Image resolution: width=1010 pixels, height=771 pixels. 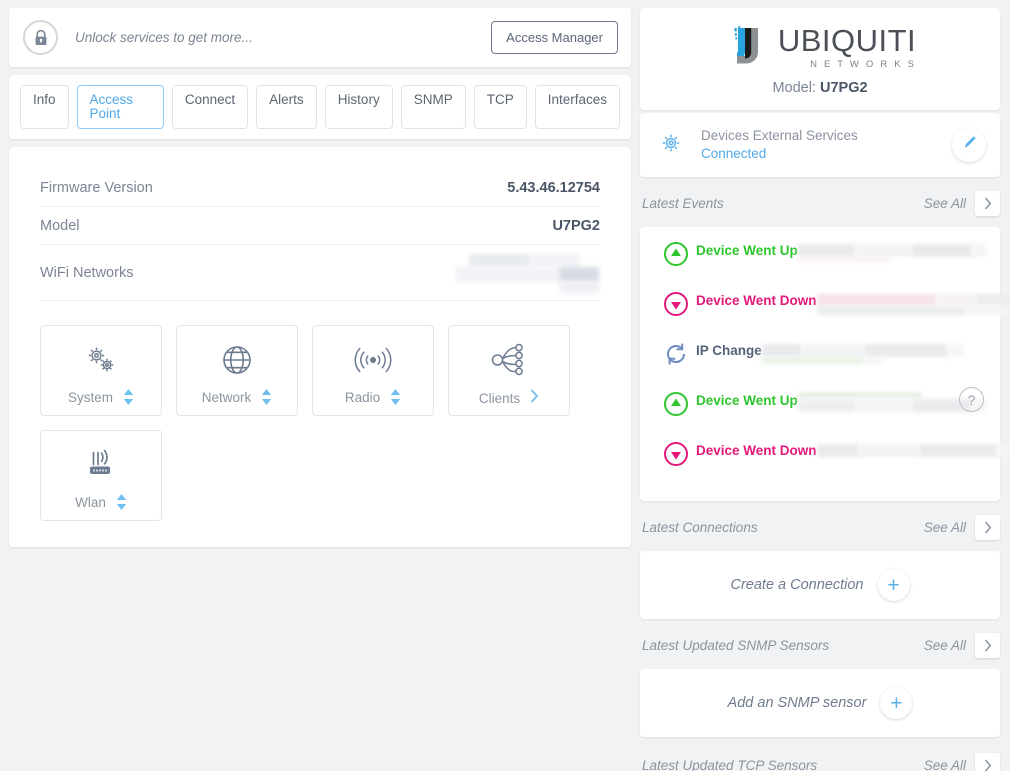 I want to click on create-connection-label: Create a Connection, so click(x=797, y=585).